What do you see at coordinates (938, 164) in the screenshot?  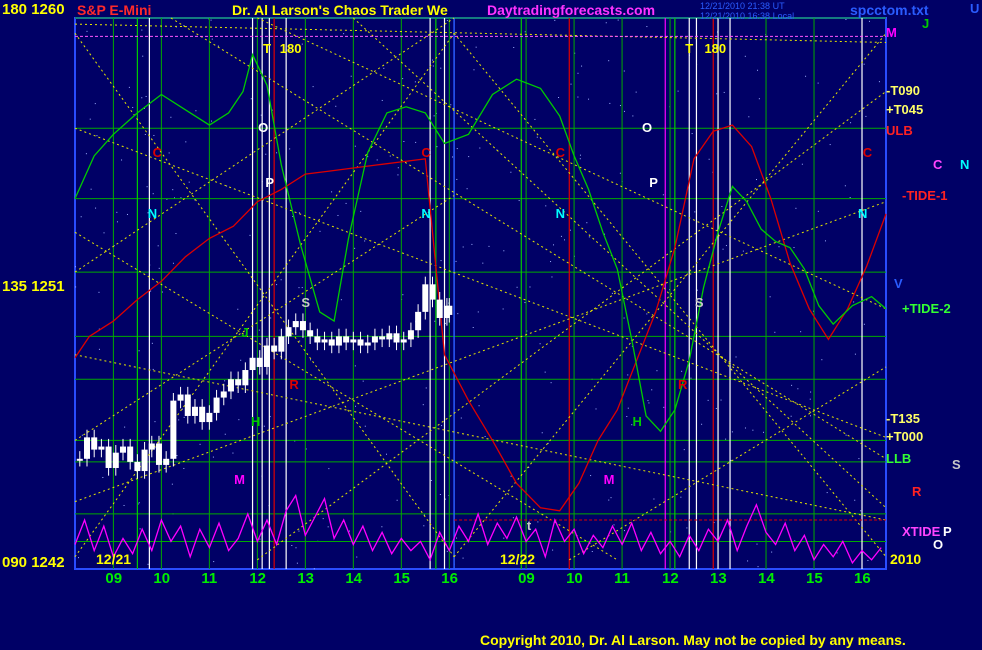 I see `right-label: C` at bounding box center [938, 164].